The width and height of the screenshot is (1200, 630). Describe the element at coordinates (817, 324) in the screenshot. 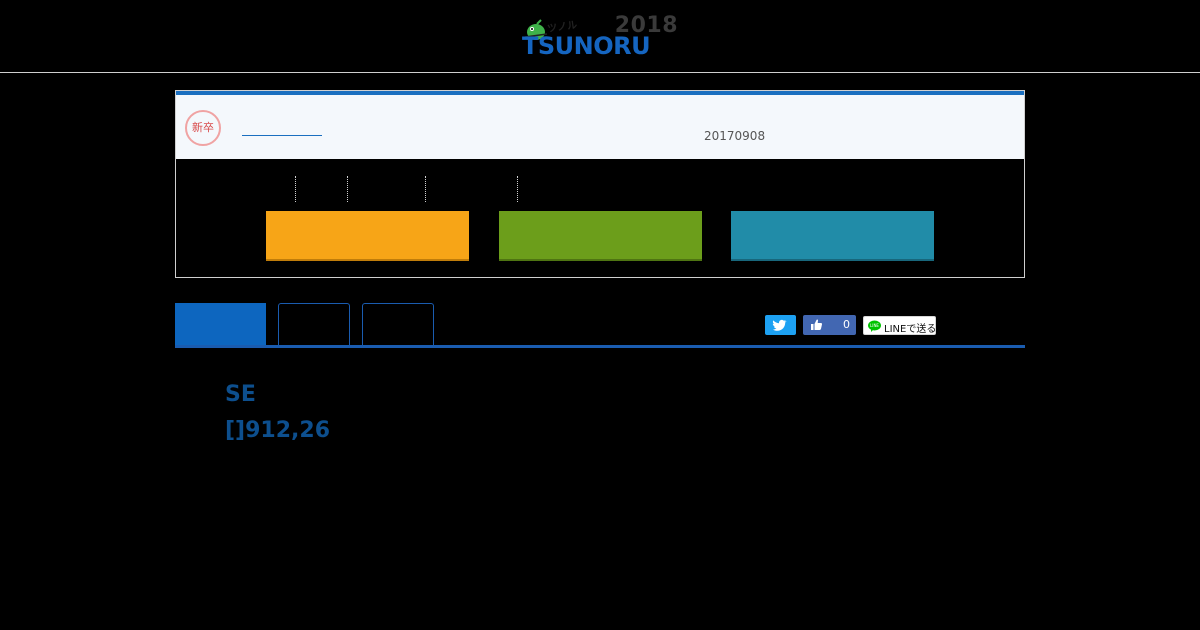

I see `thumbs-up-icon` at that location.